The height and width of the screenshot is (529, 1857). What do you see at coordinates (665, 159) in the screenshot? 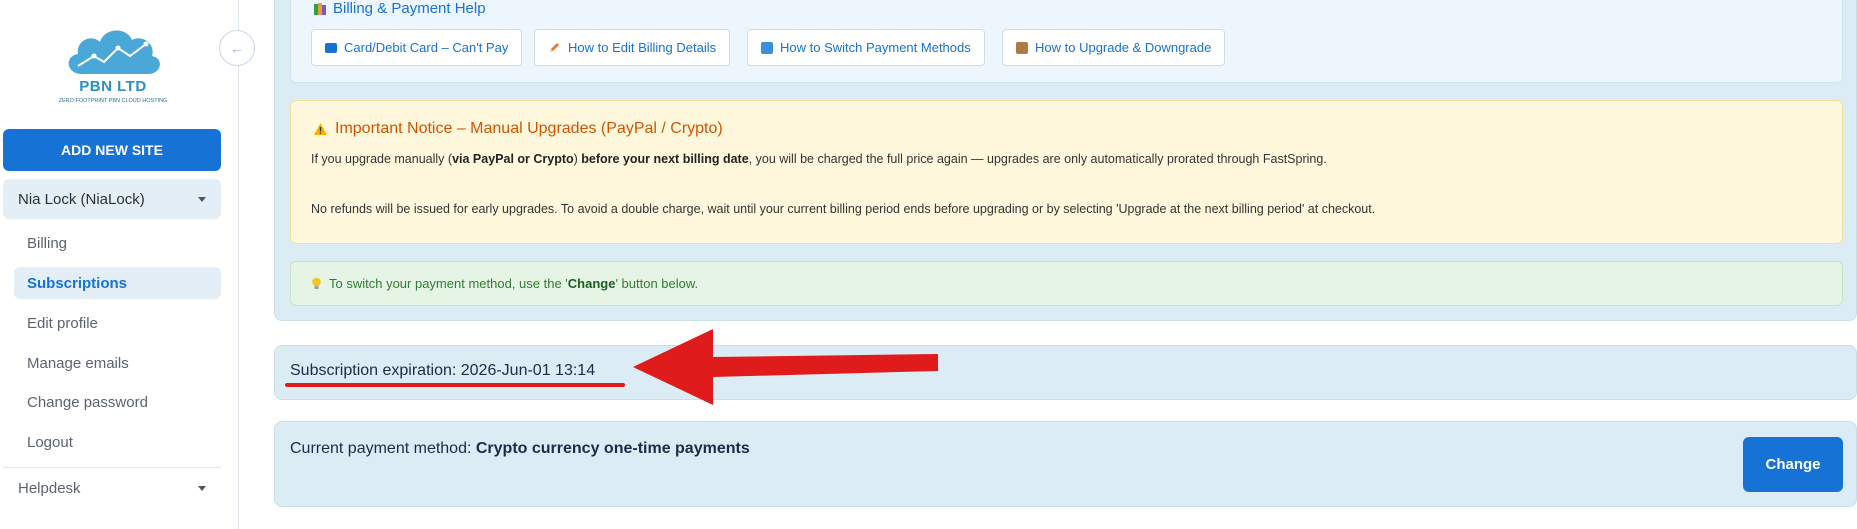
I see `notice-emphasis: before your next billing date` at bounding box center [665, 159].